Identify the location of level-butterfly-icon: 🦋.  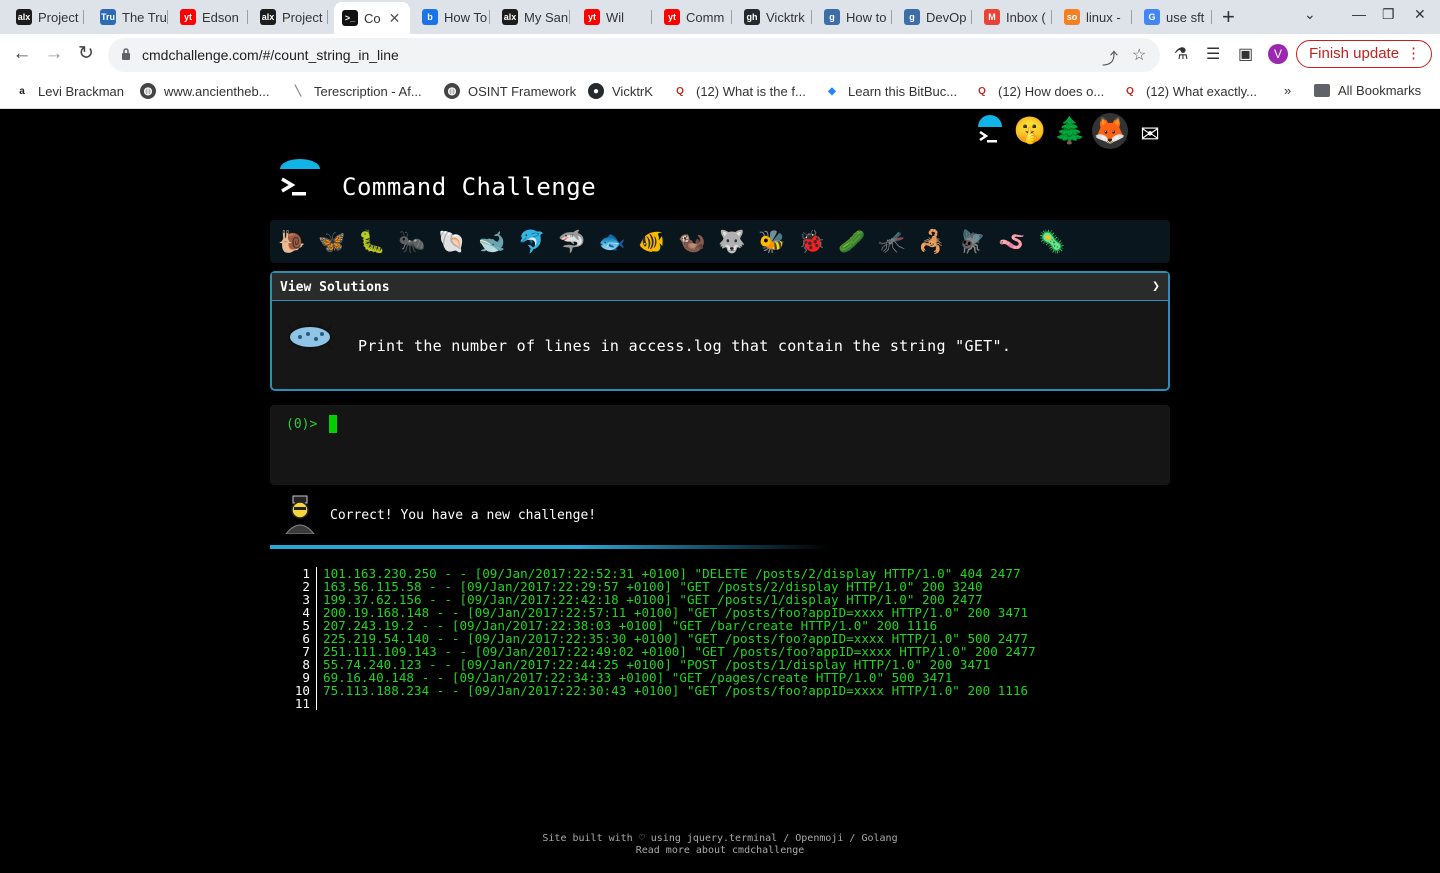
(332, 242).